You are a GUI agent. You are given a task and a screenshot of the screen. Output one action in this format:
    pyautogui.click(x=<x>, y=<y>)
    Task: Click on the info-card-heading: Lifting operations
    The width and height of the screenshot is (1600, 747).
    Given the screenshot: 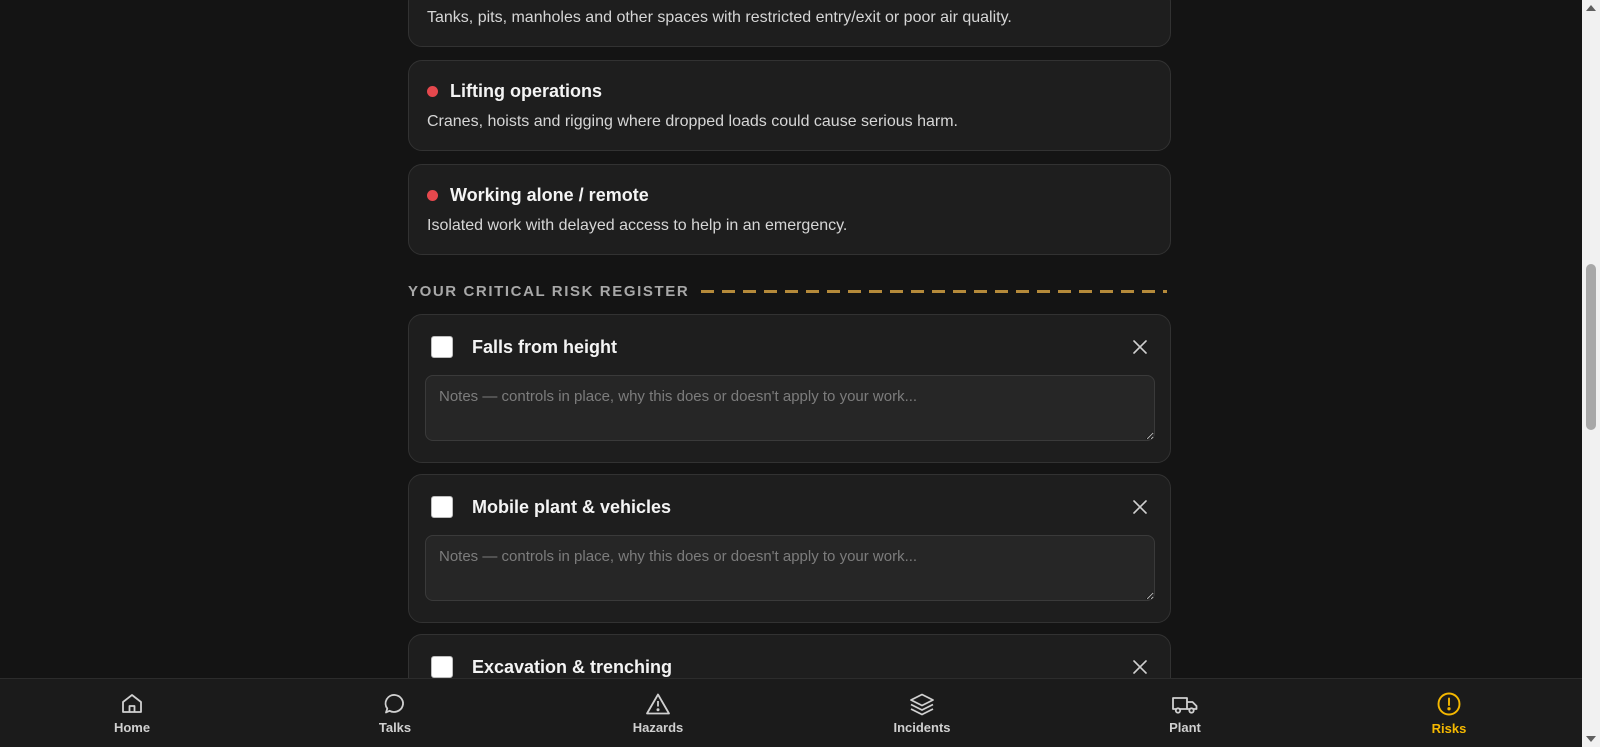 What is the action you would take?
    pyautogui.click(x=514, y=91)
    